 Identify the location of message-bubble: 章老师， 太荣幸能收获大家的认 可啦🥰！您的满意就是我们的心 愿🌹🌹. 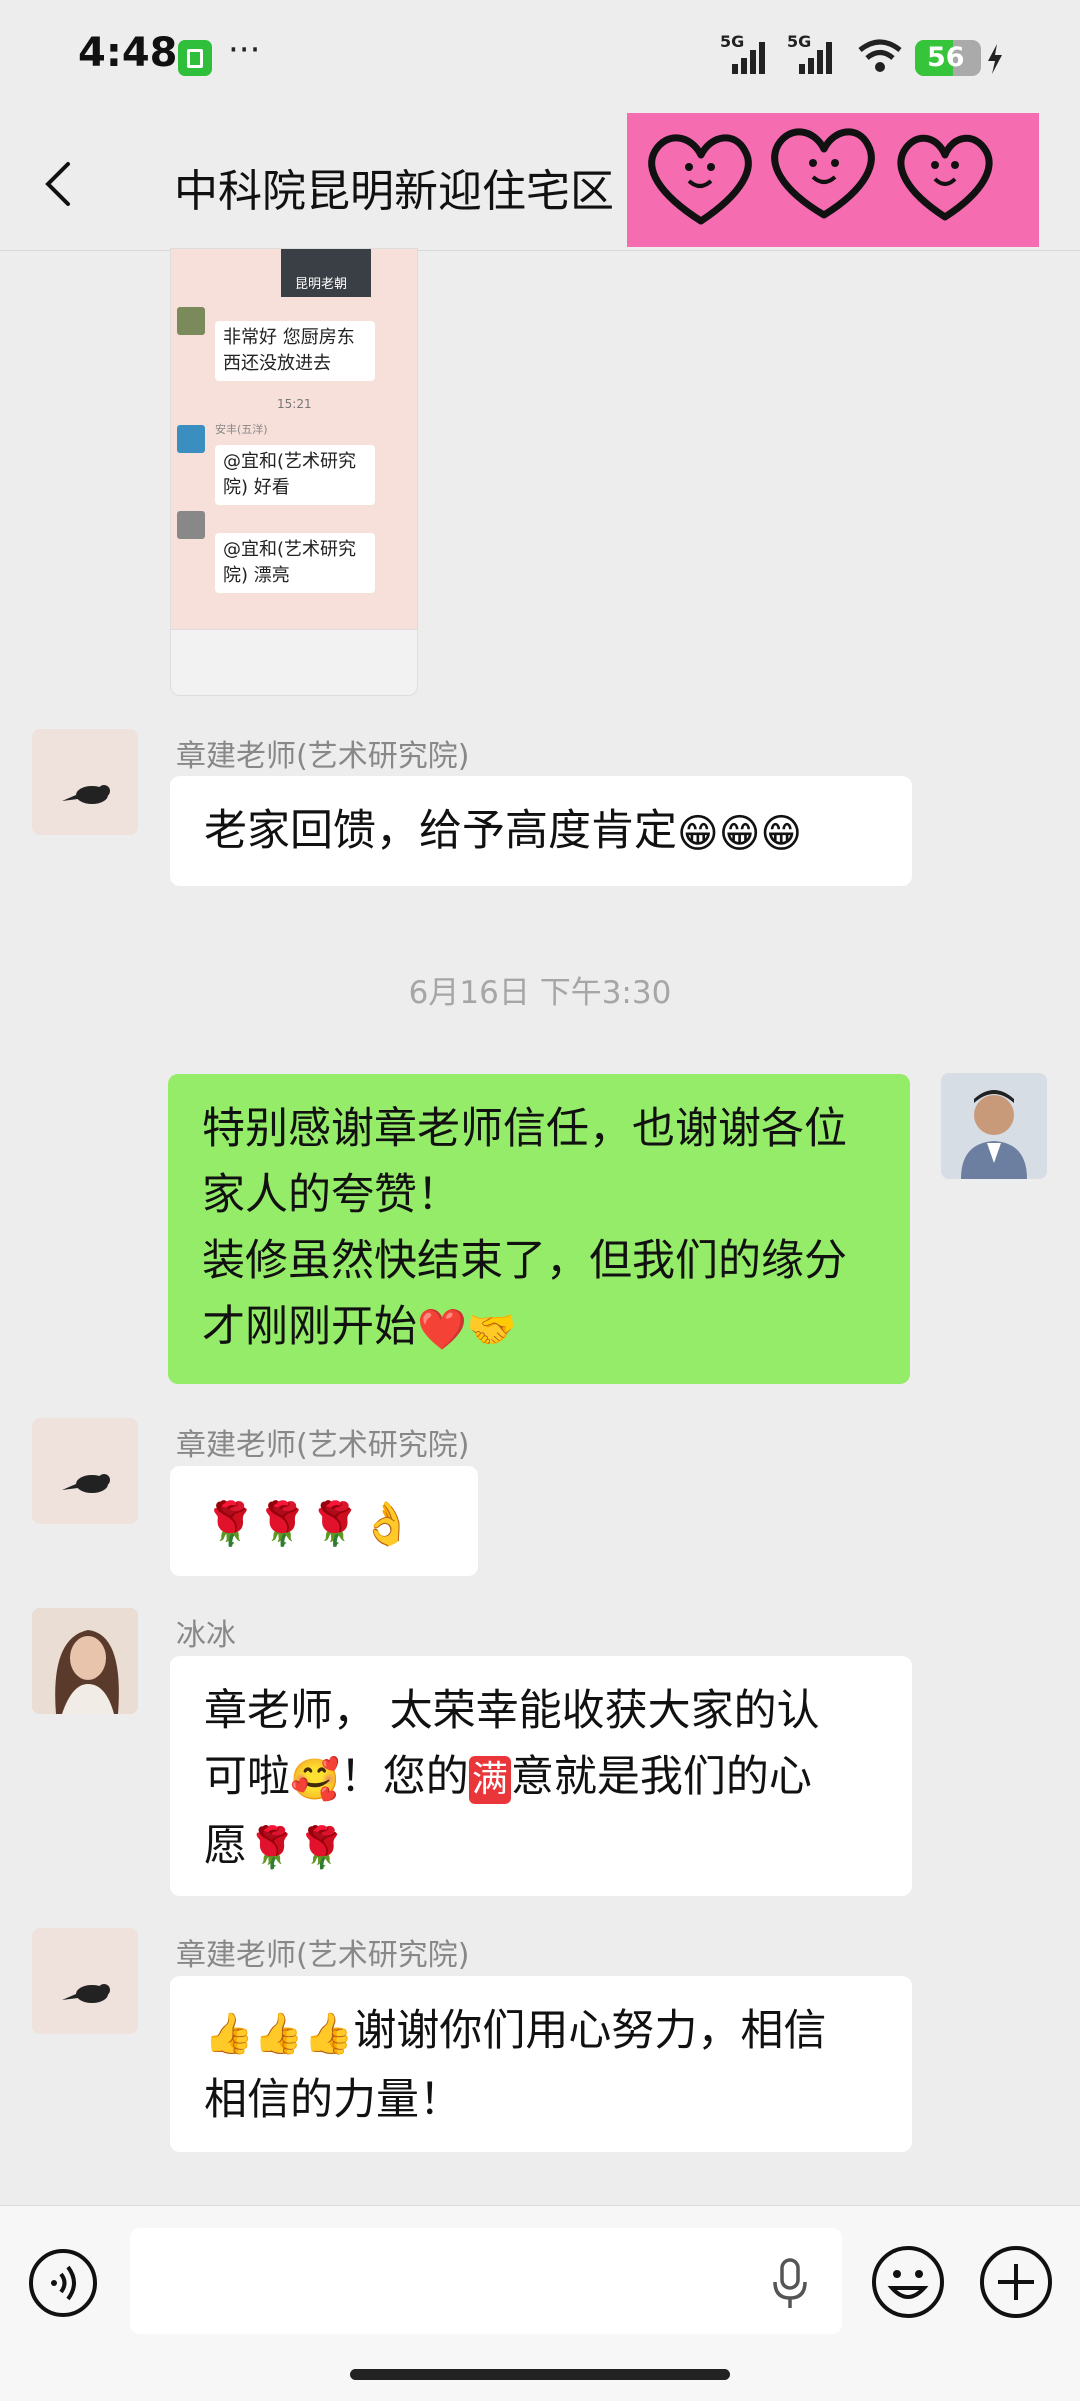
(541, 1776).